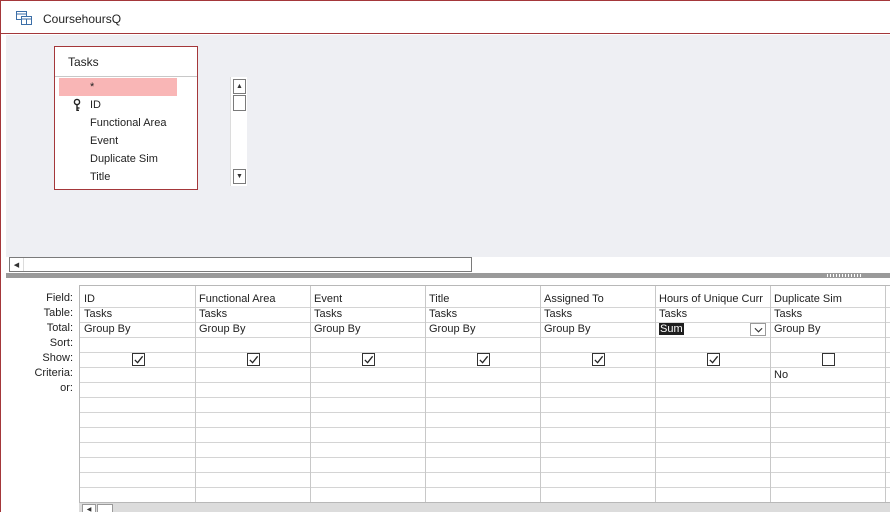  Describe the element at coordinates (671, 329) in the screenshot. I see `grid-cell-total-value: Sum` at that location.